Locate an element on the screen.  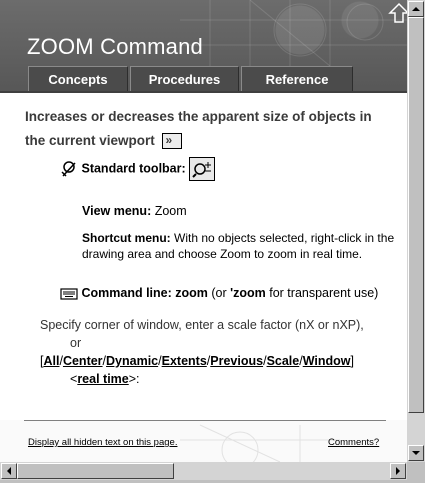
horizontal-scroll-thumb is located at coordinates (95, 471).